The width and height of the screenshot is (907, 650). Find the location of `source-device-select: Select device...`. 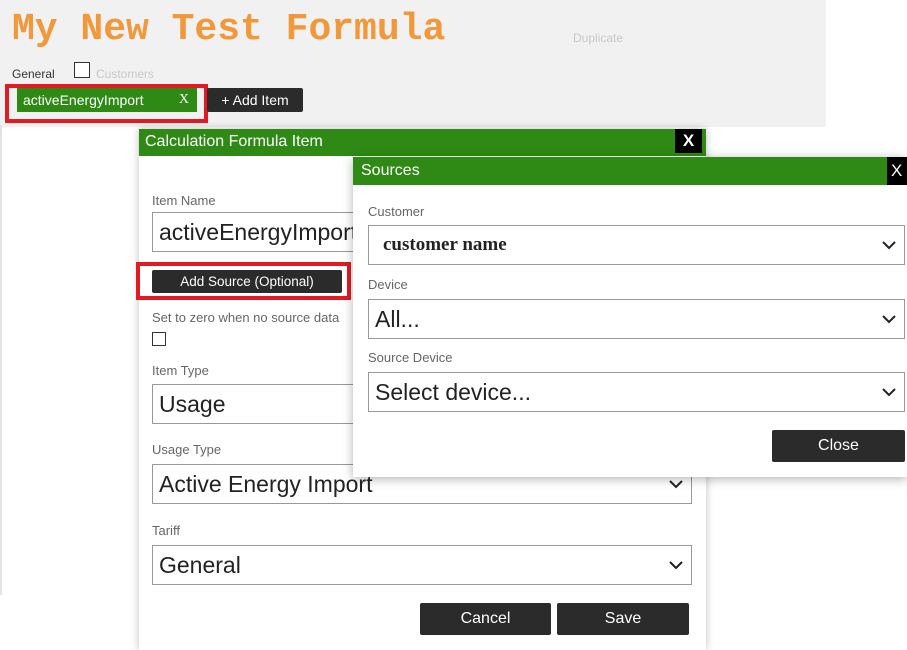

source-device-select: Select device... is located at coordinates (636, 392).